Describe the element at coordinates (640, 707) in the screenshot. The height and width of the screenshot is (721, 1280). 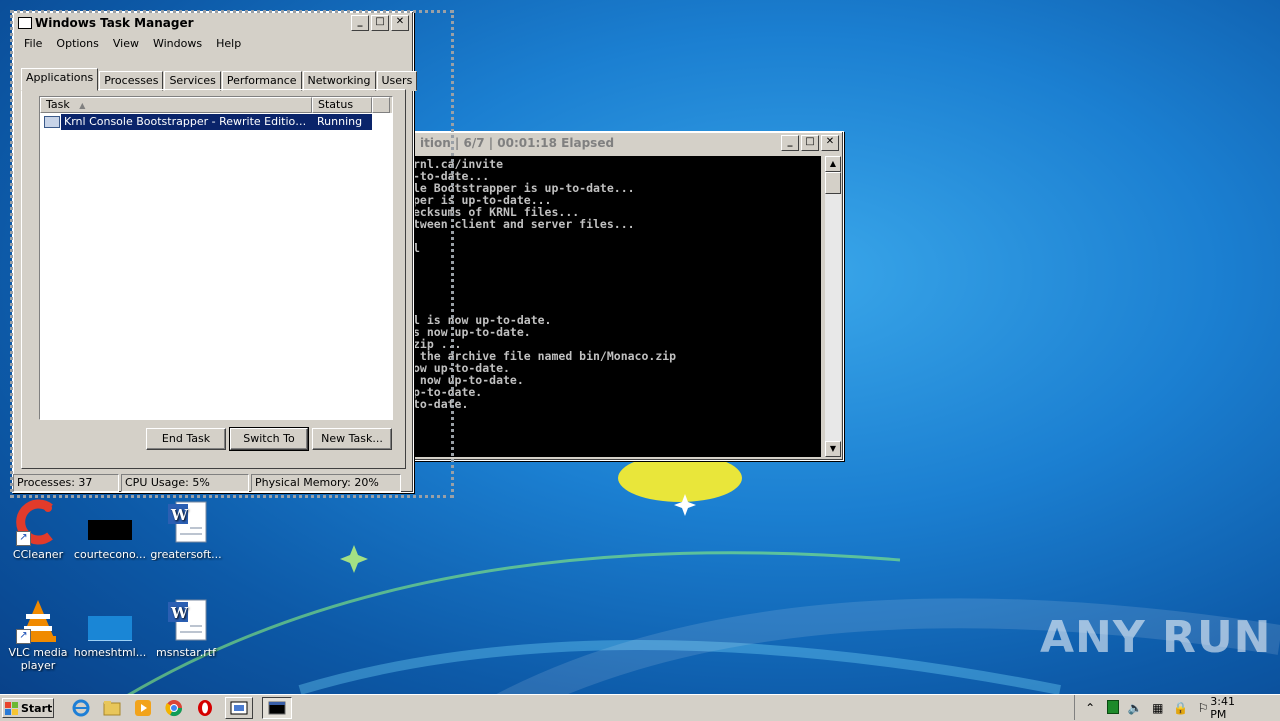
I see `taskbar: Start ⌃ 🔈 ▦ 🔒 ⚐ 3:41 PM` at that location.